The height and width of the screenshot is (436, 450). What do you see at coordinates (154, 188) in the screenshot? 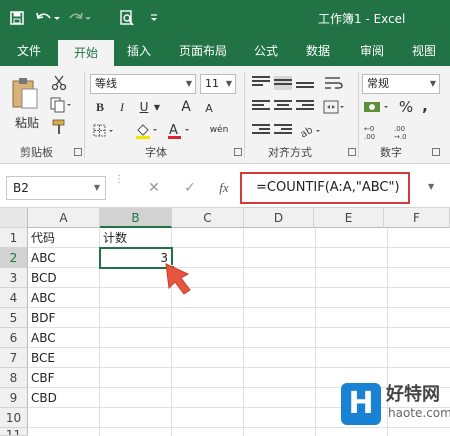
I see `cancel-icon: ✕` at bounding box center [154, 188].